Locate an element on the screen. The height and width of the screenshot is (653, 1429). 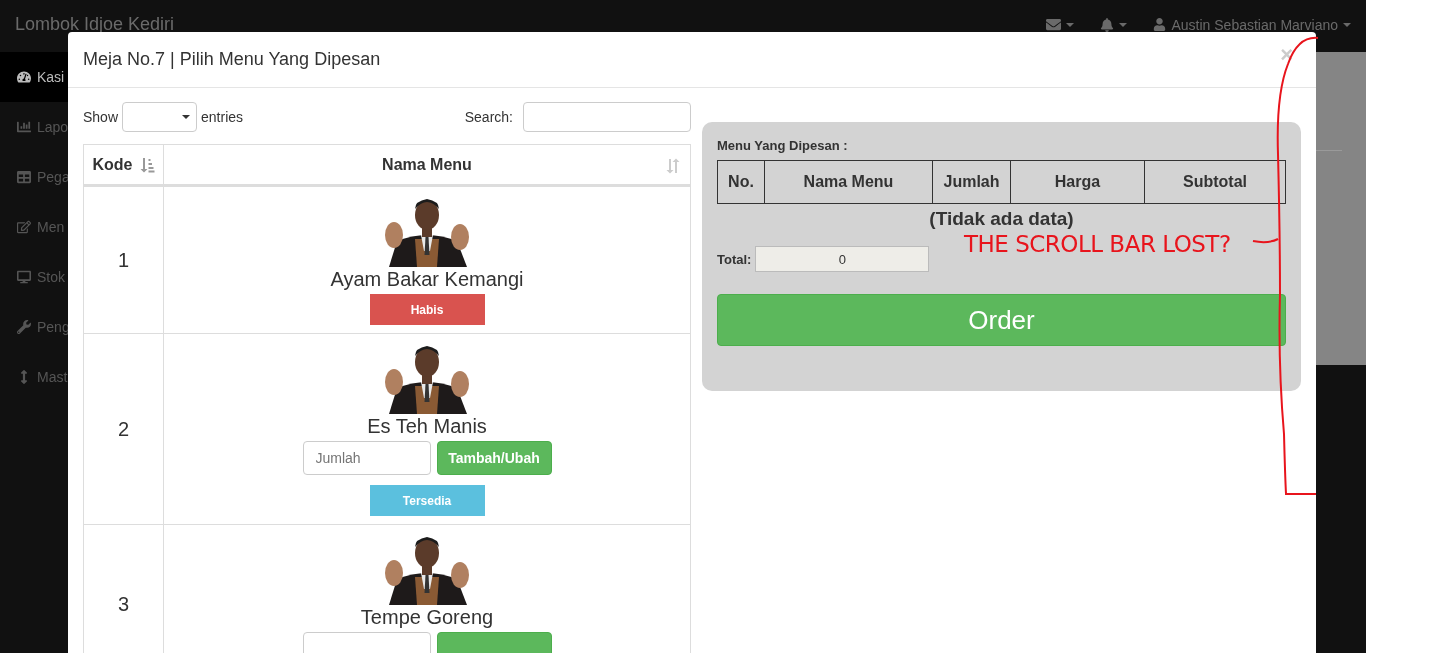
entries-label: entries is located at coordinates (222, 117).